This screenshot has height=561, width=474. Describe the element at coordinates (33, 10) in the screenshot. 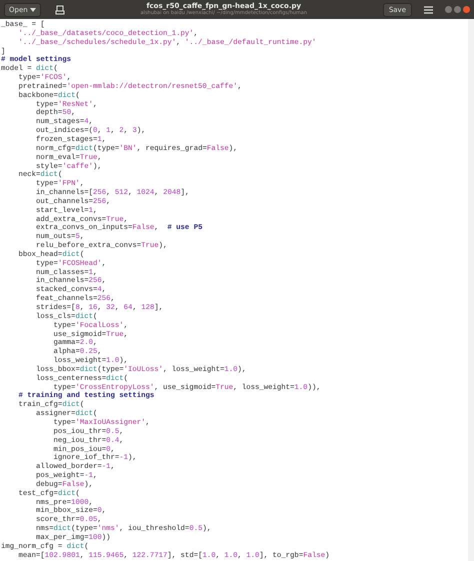

I see `caret-icon` at that location.